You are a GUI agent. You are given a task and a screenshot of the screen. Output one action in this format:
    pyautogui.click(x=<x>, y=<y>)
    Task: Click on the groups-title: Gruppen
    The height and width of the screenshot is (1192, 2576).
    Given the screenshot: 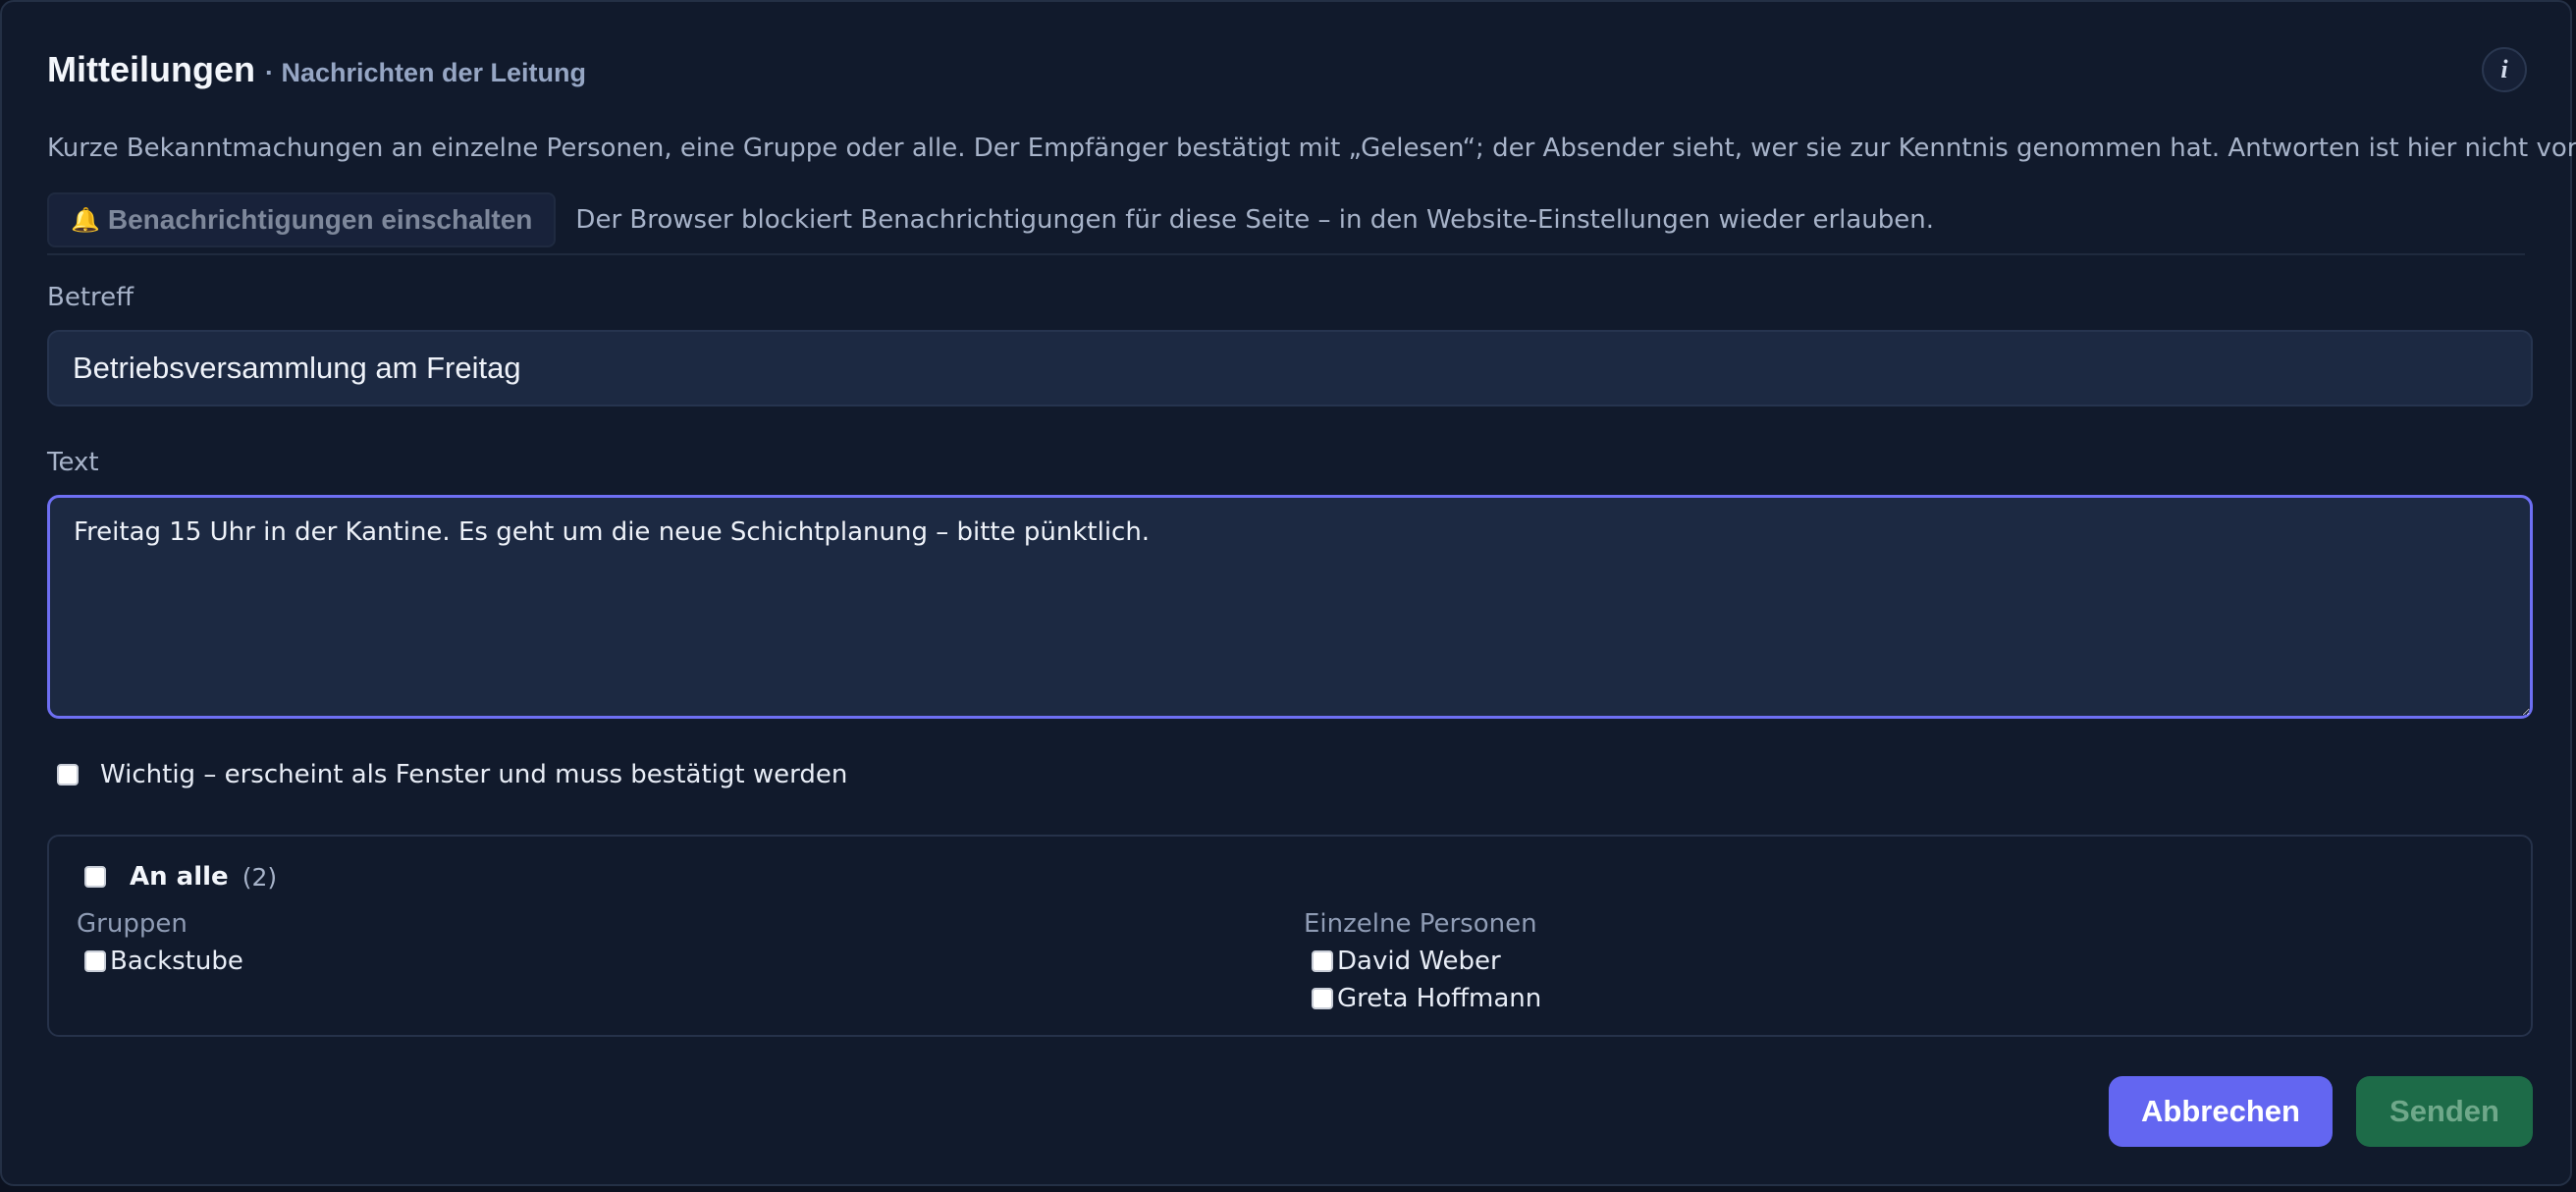 What is the action you would take?
    pyautogui.click(x=132, y=924)
    